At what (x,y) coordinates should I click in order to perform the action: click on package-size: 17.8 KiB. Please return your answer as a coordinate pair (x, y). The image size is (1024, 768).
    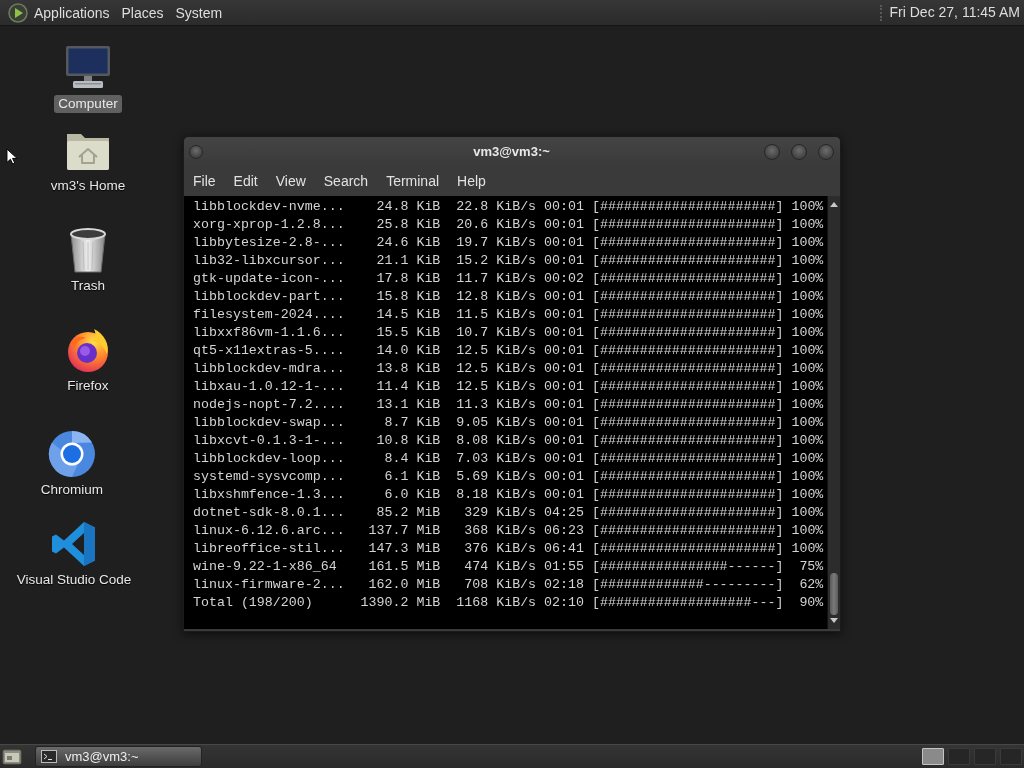
    Looking at the image, I should click on (408, 279).